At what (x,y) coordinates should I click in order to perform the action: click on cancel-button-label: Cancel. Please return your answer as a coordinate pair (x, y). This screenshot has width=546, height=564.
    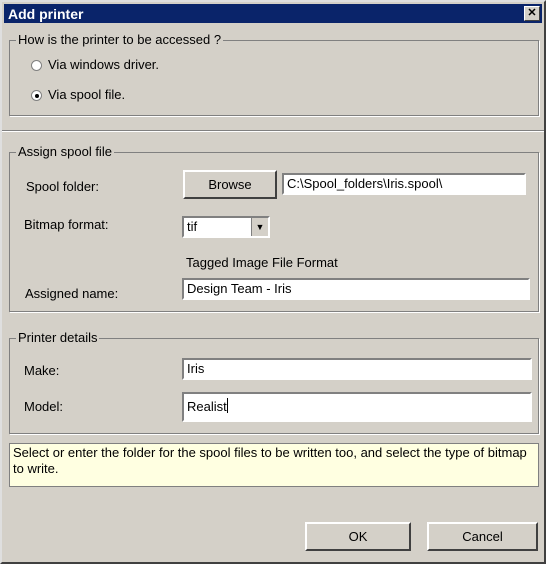
    Looking at the image, I should click on (482, 536).